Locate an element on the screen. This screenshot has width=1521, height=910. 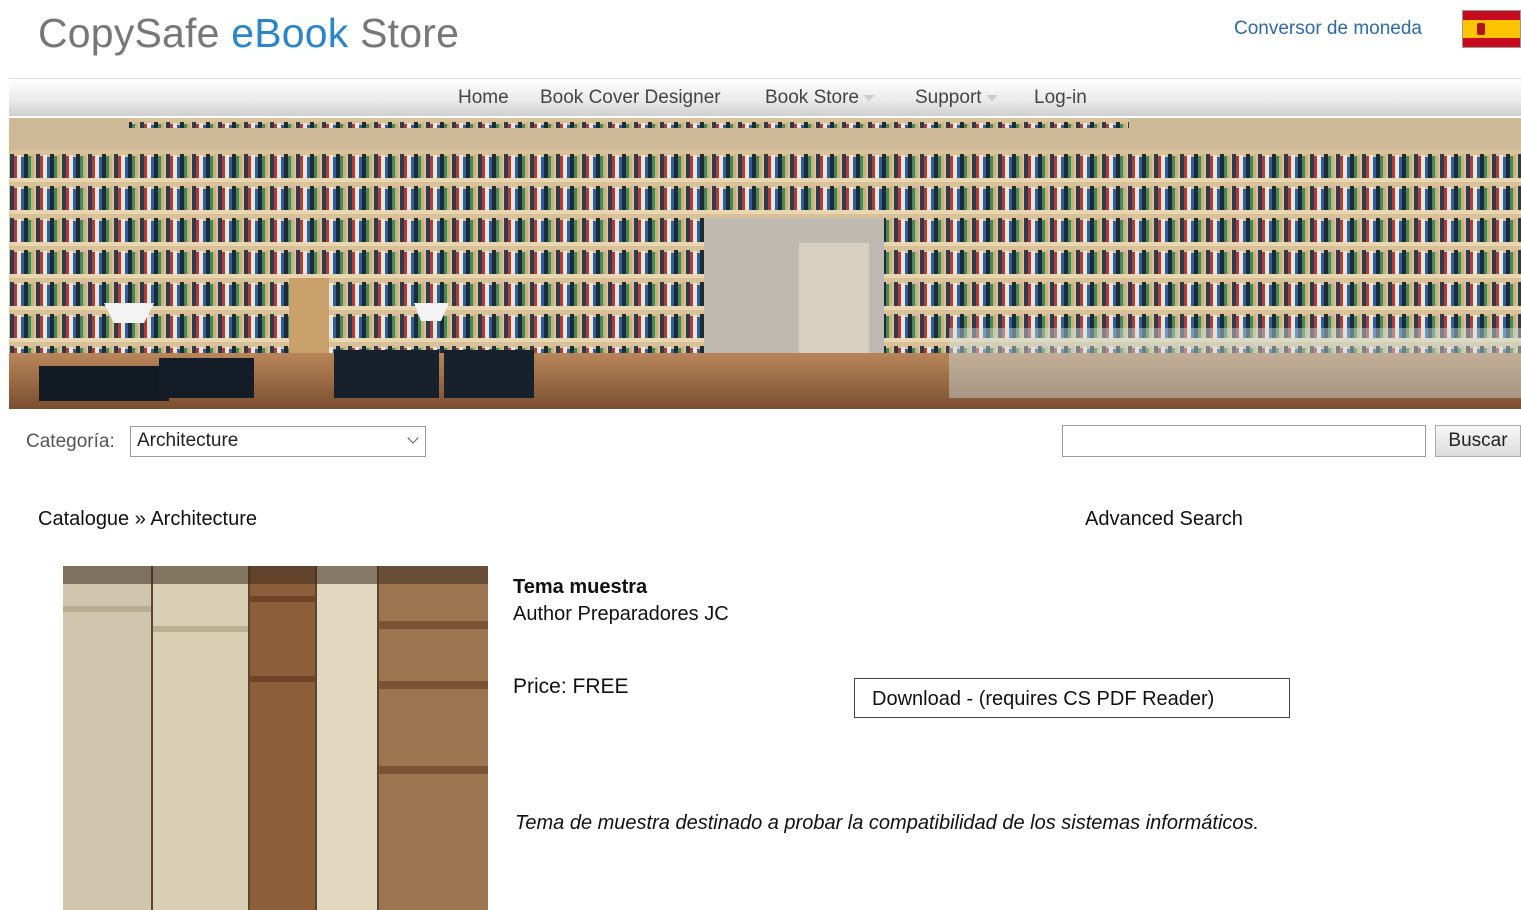
category-selected-value: Architecture is located at coordinates (188, 440).